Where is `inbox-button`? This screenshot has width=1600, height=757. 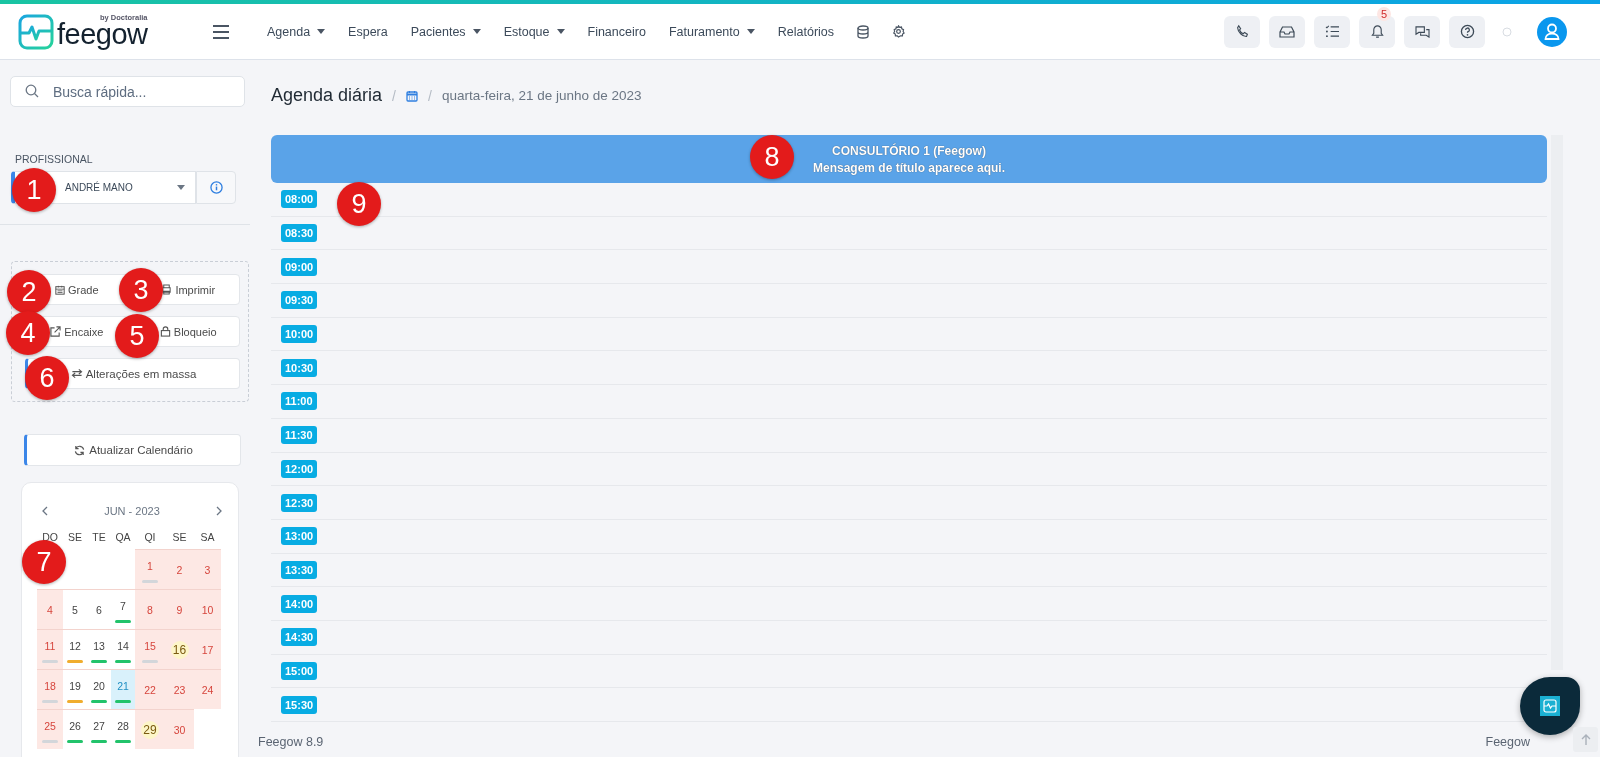
inbox-button is located at coordinates (1287, 31).